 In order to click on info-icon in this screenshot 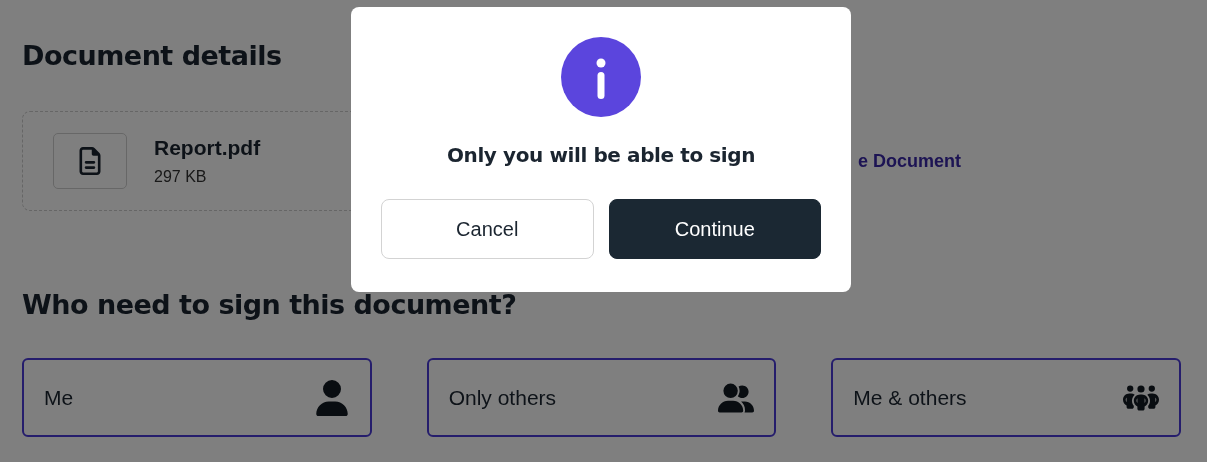, I will do `click(601, 77)`.